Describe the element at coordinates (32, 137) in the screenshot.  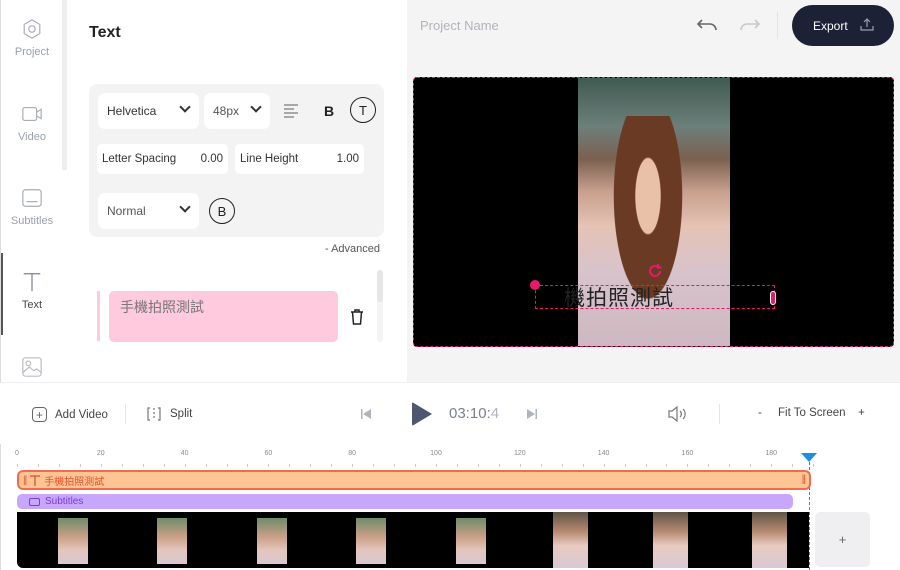
I see `nav-label: Video` at that location.